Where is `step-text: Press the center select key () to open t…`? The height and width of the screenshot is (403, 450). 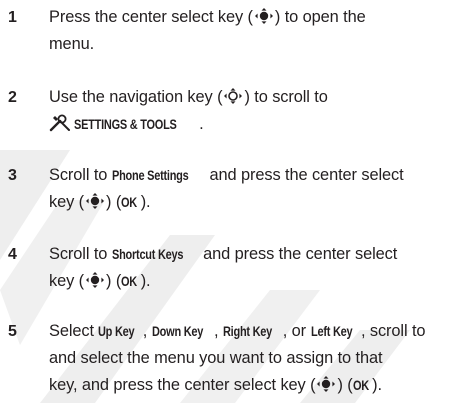 step-text: Press the center select key () to open t… is located at coordinates (207, 30).